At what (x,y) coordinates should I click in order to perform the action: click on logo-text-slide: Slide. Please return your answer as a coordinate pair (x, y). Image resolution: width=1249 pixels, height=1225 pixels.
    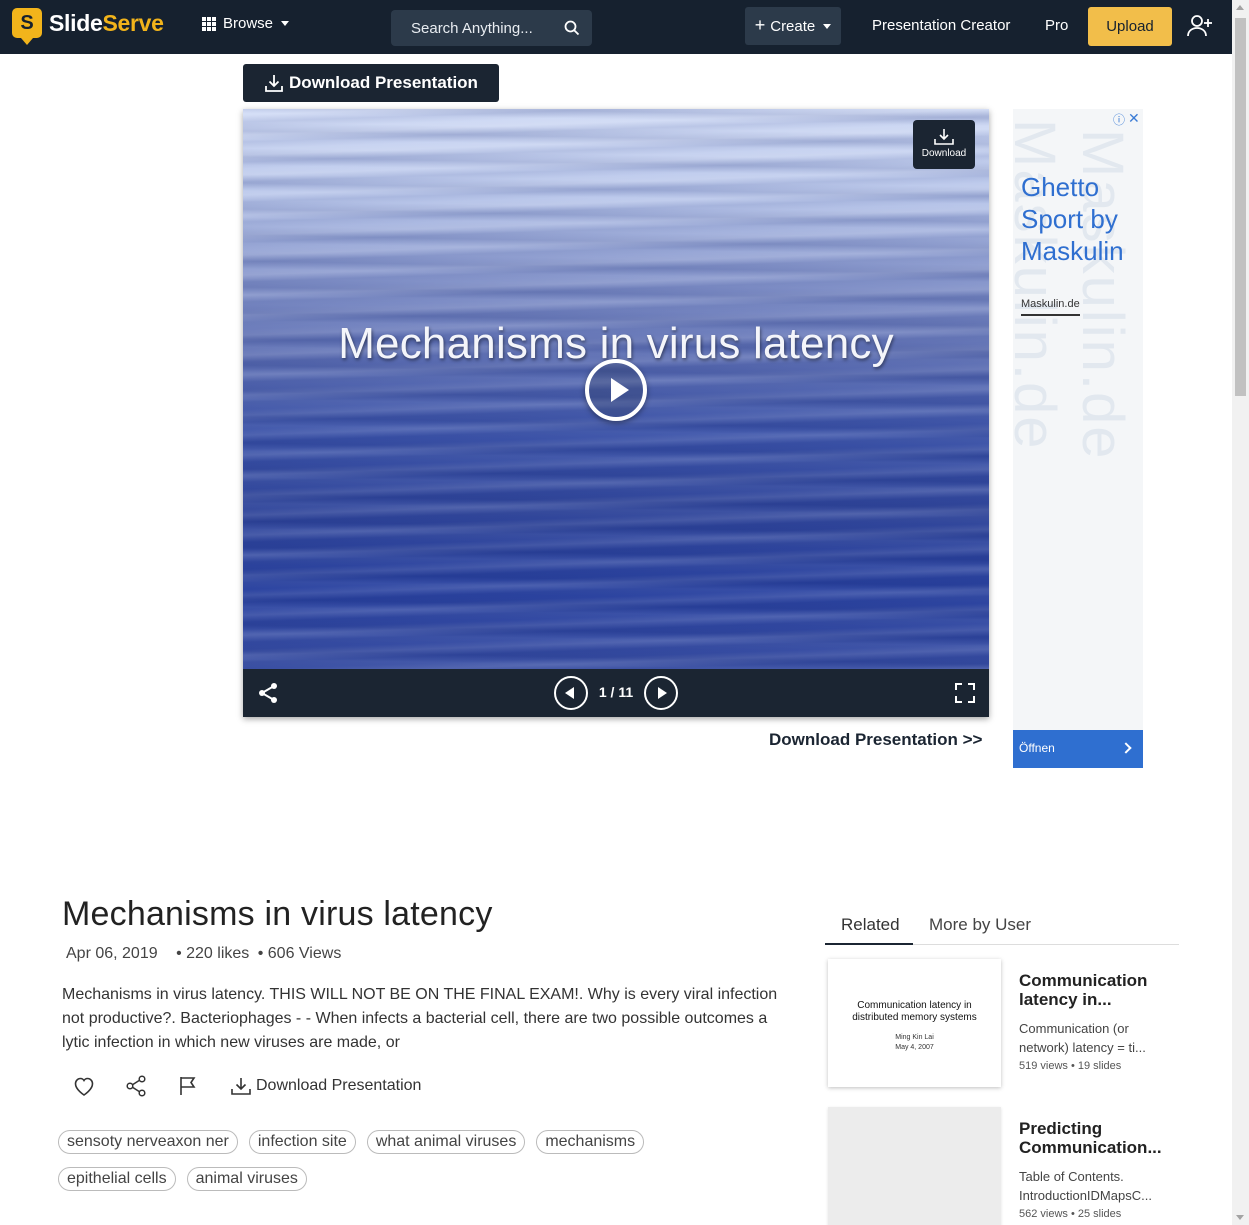
    Looking at the image, I should click on (76, 22).